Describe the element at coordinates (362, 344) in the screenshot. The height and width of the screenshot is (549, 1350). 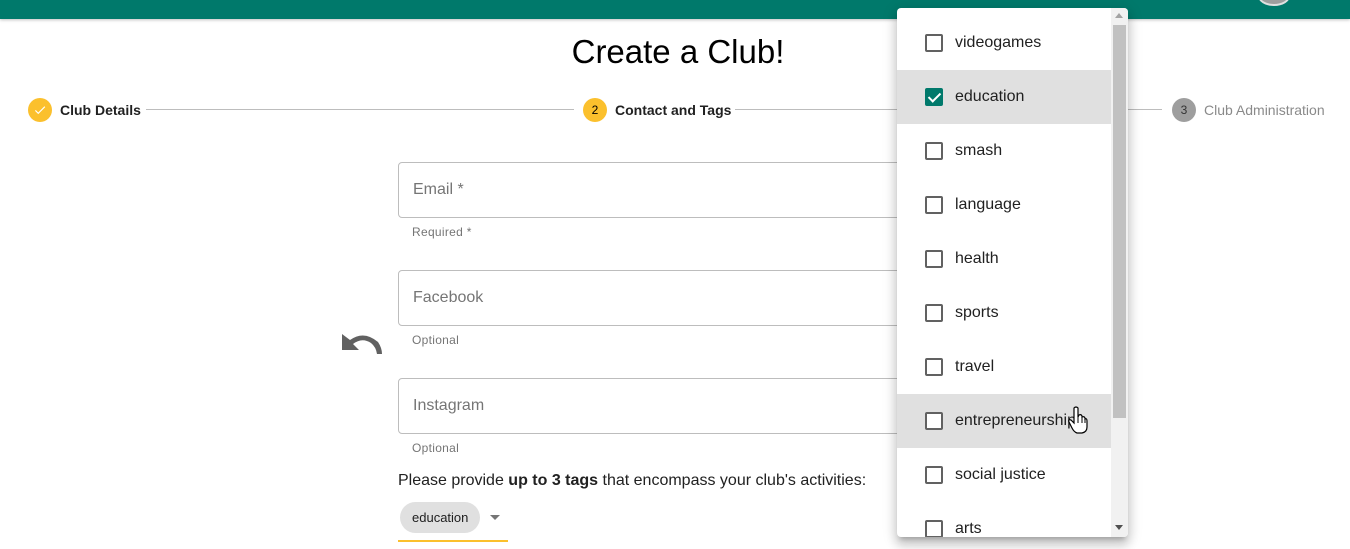
I see `undo-icon` at that location.